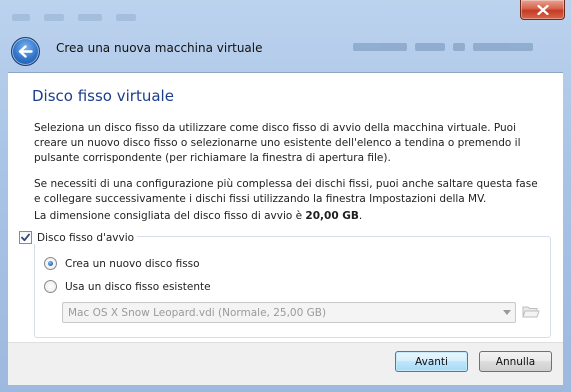 This screenshot has height=392, width=571. What do you see at coordinates (360, 216) in the screenshot?
I see `recommended-size-suffix: .` at bounding box center [360, 216].